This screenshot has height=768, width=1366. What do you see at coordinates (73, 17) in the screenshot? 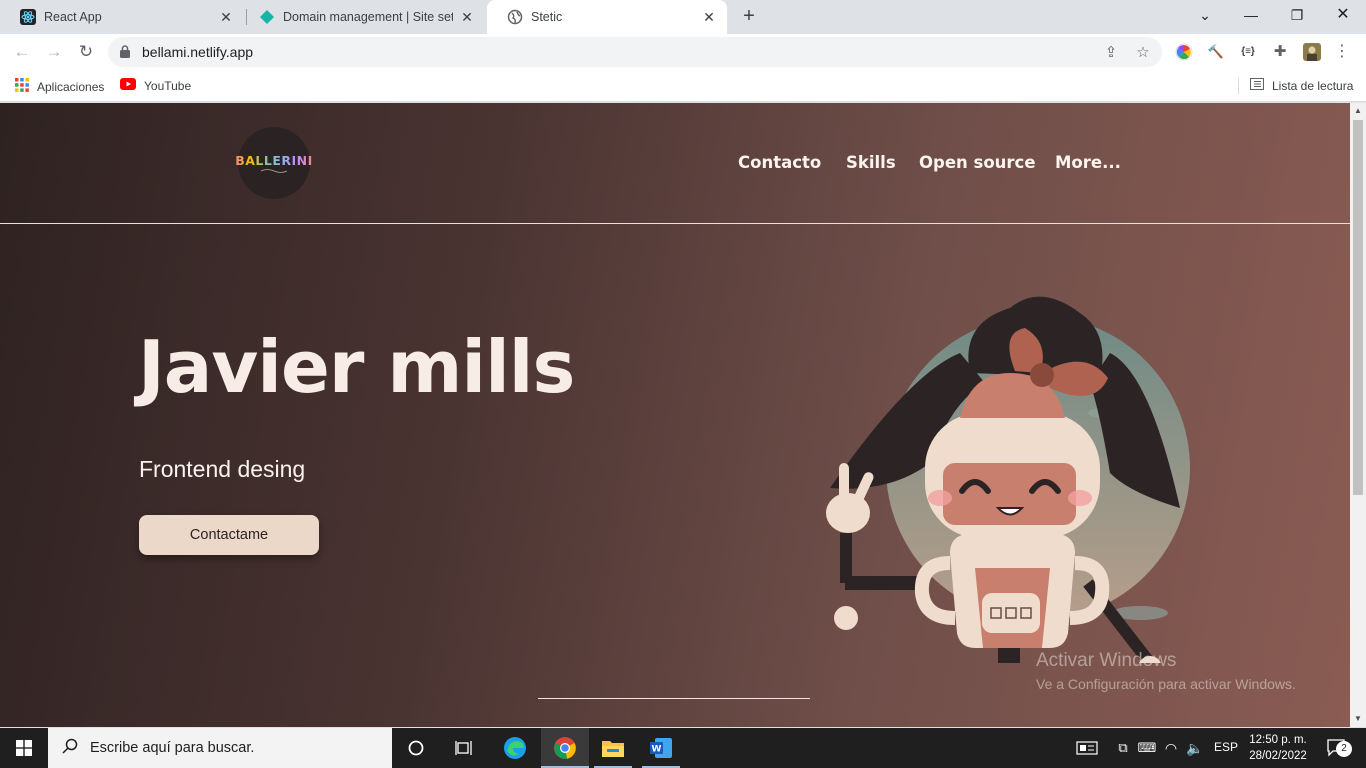
I see `tab-title: React App` at bounding box center [73, 17].